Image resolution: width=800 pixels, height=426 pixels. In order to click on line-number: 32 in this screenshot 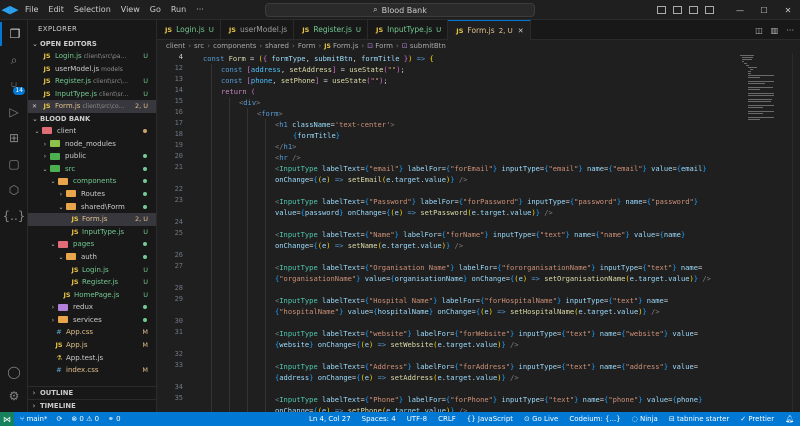, I will do `click(178, 354)`.